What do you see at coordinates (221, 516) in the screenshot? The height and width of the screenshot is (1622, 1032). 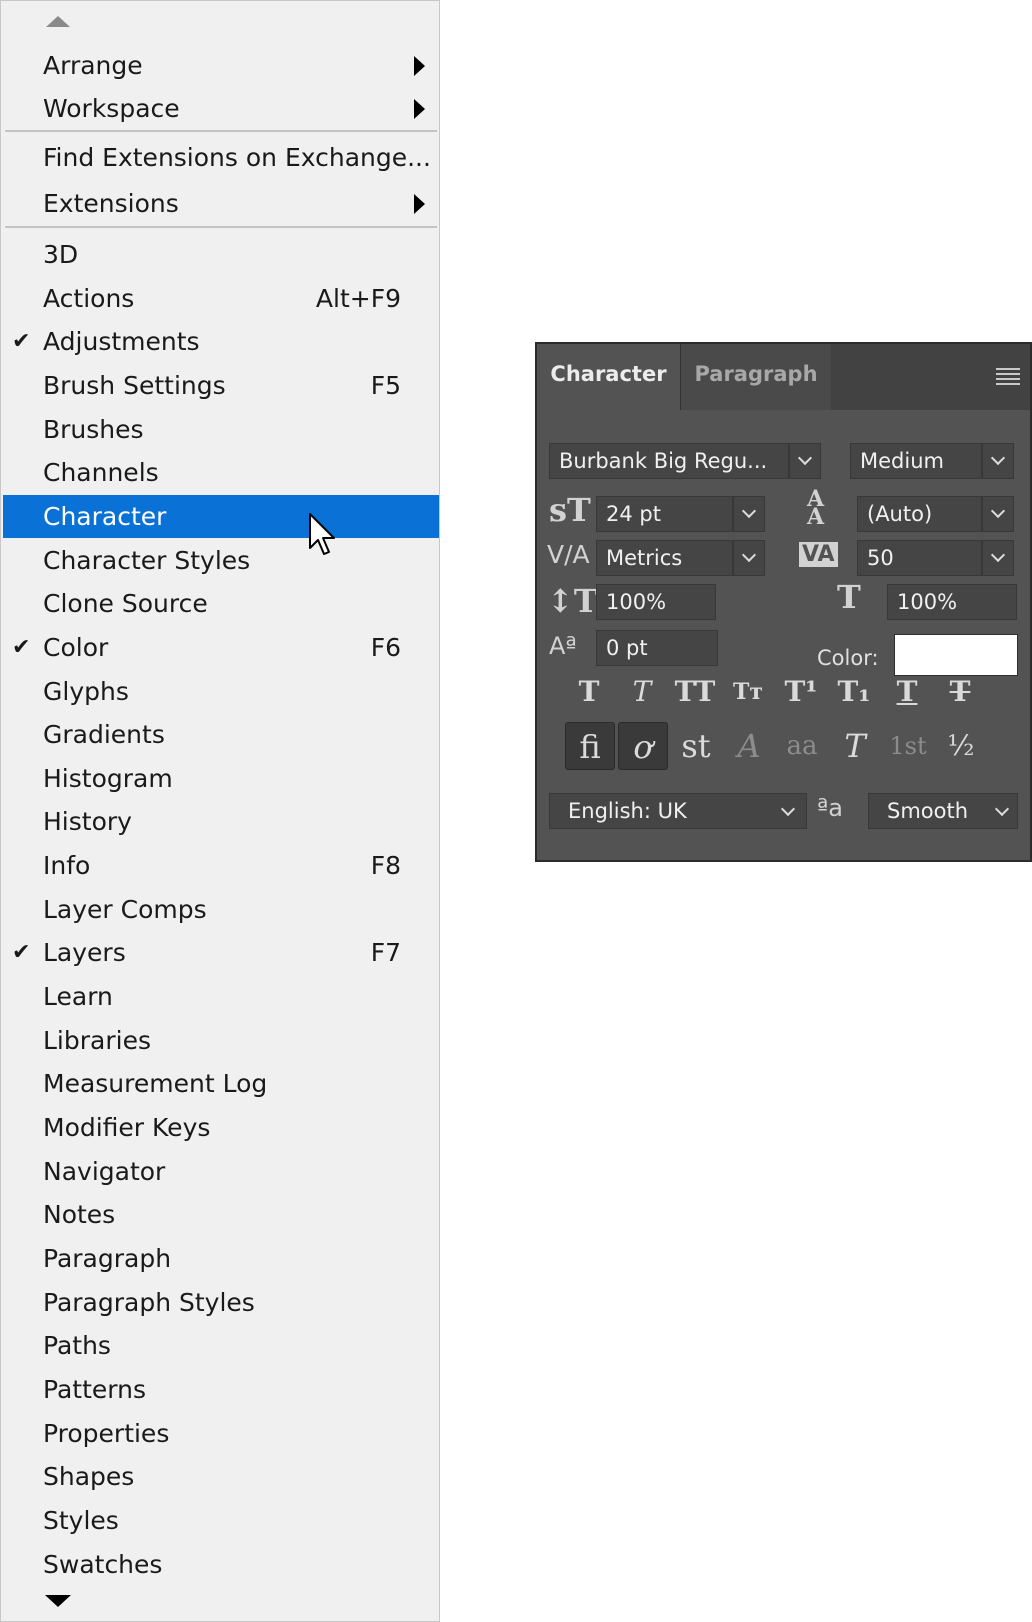 I see `menu-item-character: Character` at bounding box center [221, 516].